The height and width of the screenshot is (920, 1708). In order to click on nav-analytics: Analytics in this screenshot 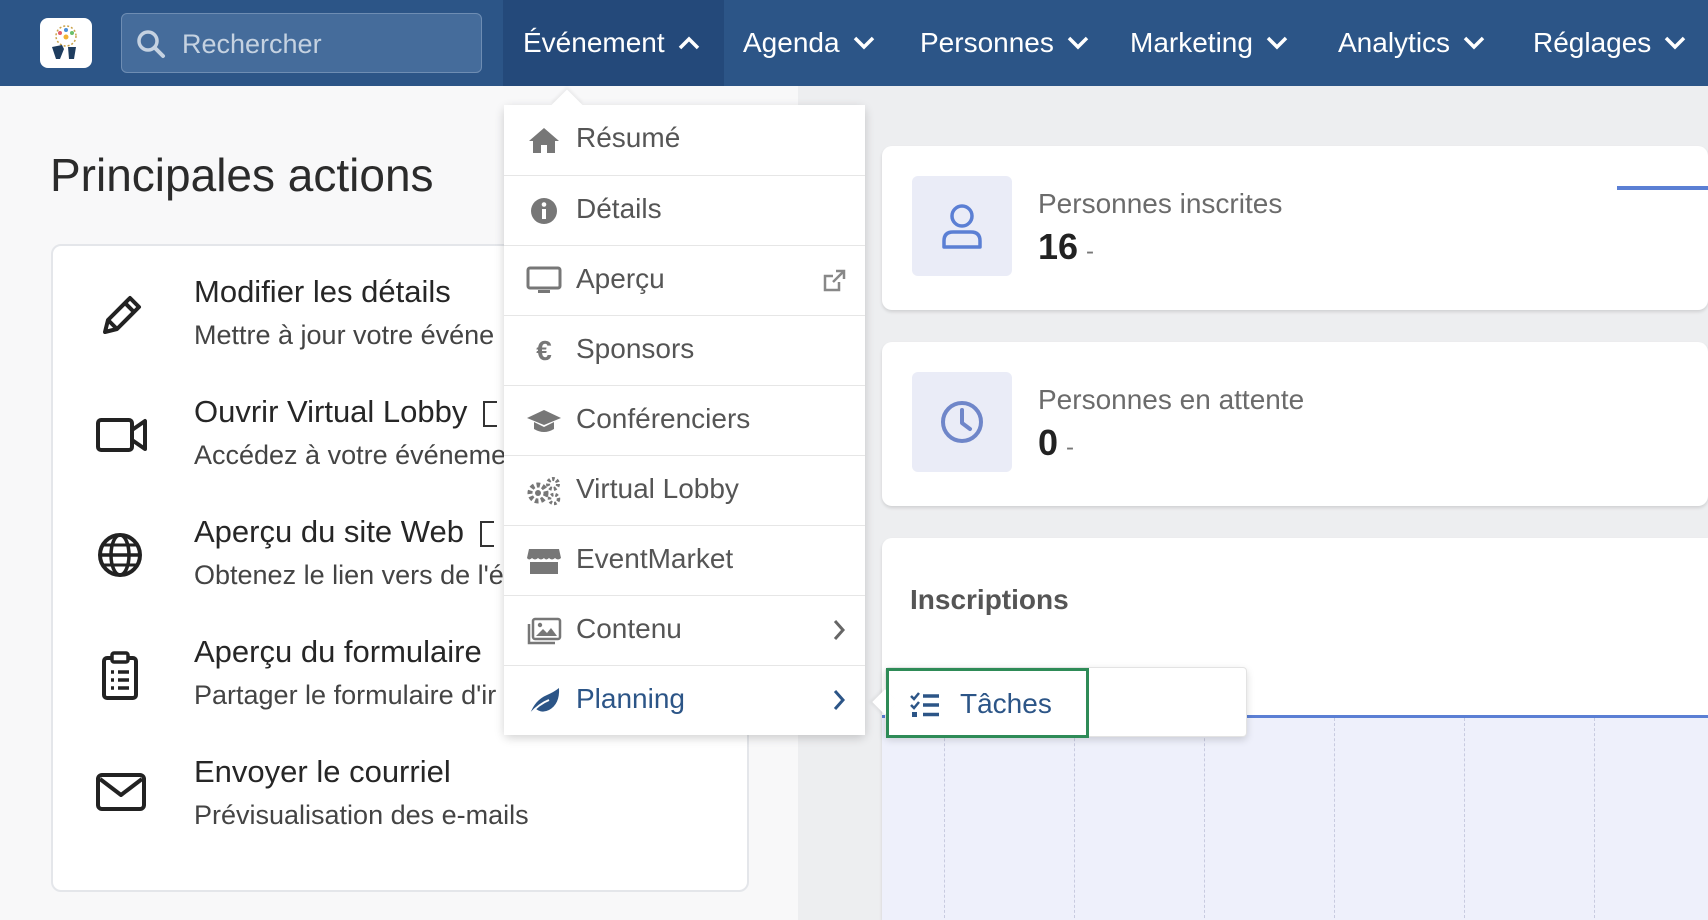, I will do `click(1412, 43)`.